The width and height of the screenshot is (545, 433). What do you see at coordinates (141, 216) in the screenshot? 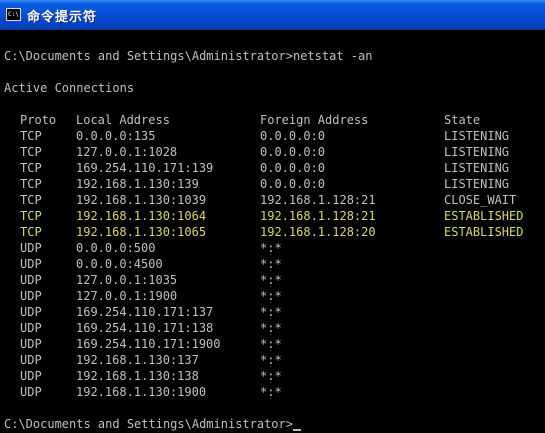
I see `row-local-address: 192.168.1.130:1064` at bounding box center [141, 216].